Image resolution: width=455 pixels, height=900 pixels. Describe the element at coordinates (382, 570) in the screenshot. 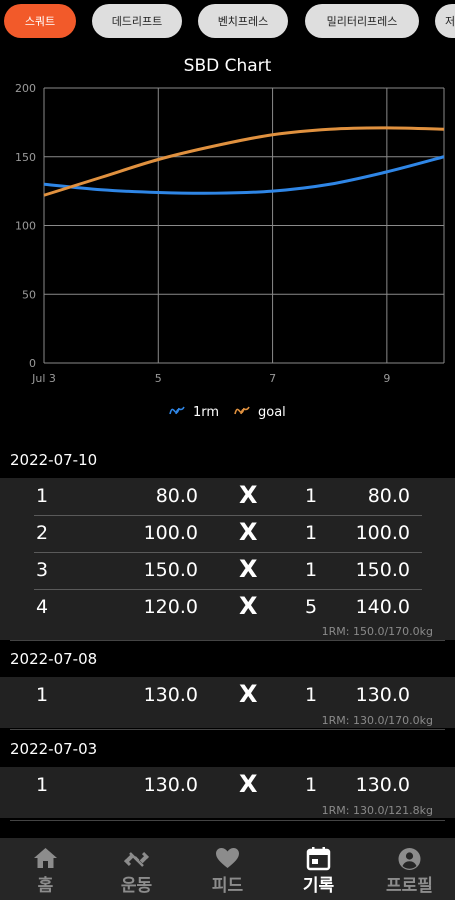

I see `set-one-rm: 150.0` at that location.